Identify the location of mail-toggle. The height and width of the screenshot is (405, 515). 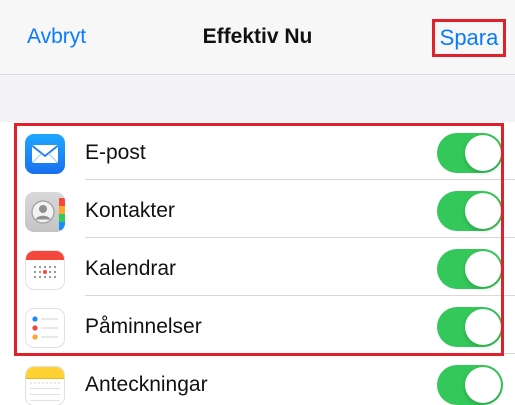
(470, 153).